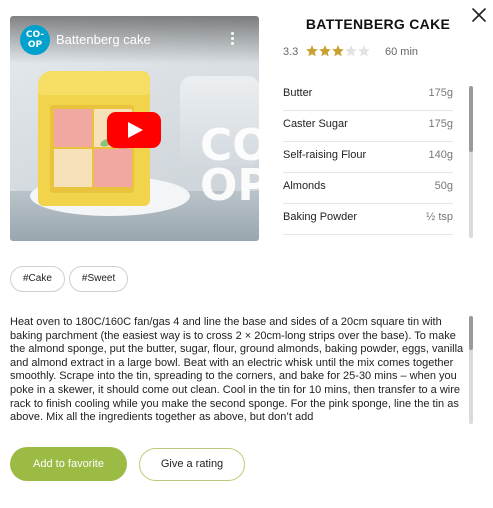 This screenshot has width=493, height=508. Describe the element at coordinates (471, 162) in the screenshot. I see `ingredient-scrollbar` at that location.